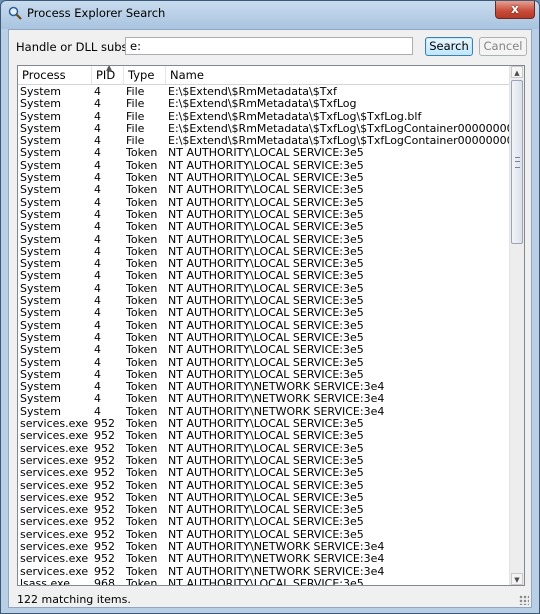 This screenshot has width=540, height=614. I want to click on close-button: x, so click(515, 10).